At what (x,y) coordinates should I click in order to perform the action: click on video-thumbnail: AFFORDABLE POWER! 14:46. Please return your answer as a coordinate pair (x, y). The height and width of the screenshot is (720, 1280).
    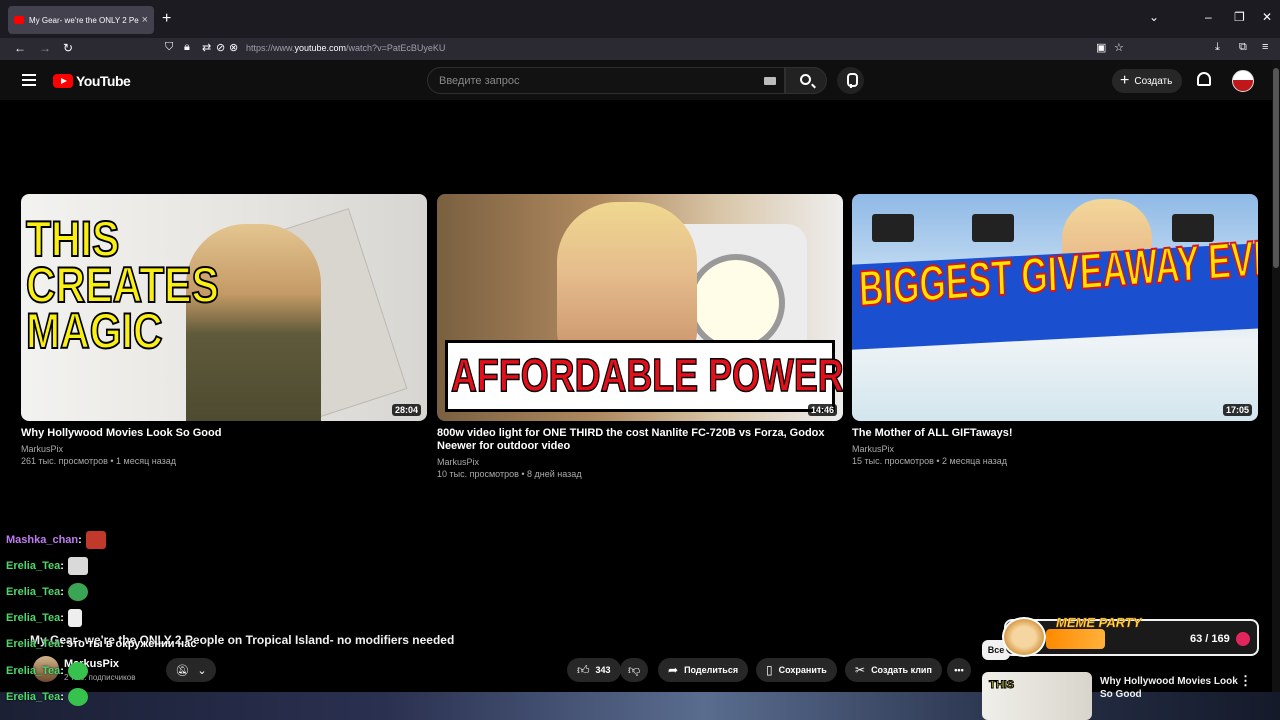
    Looking at the image, I should click on (640, 307).